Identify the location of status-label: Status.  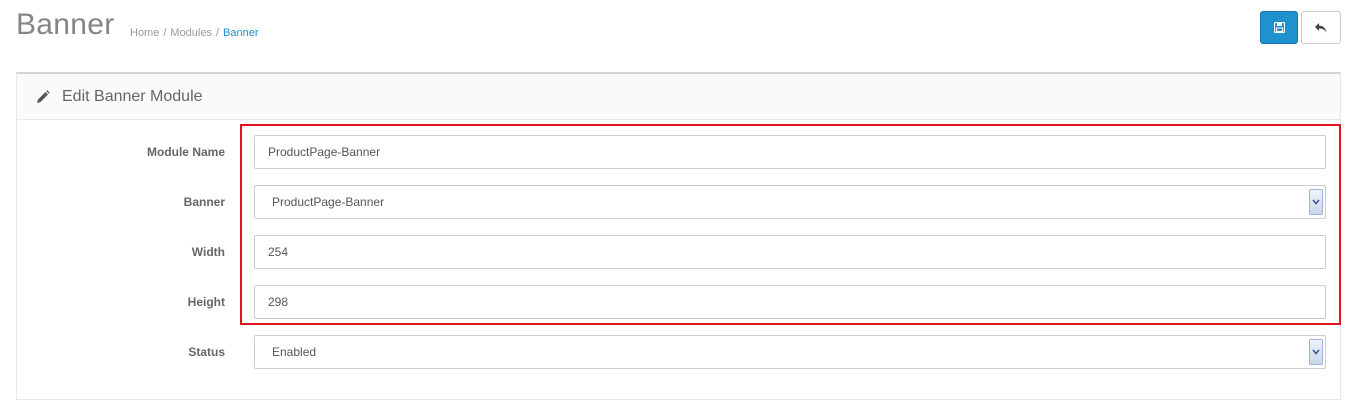
(206, 352).